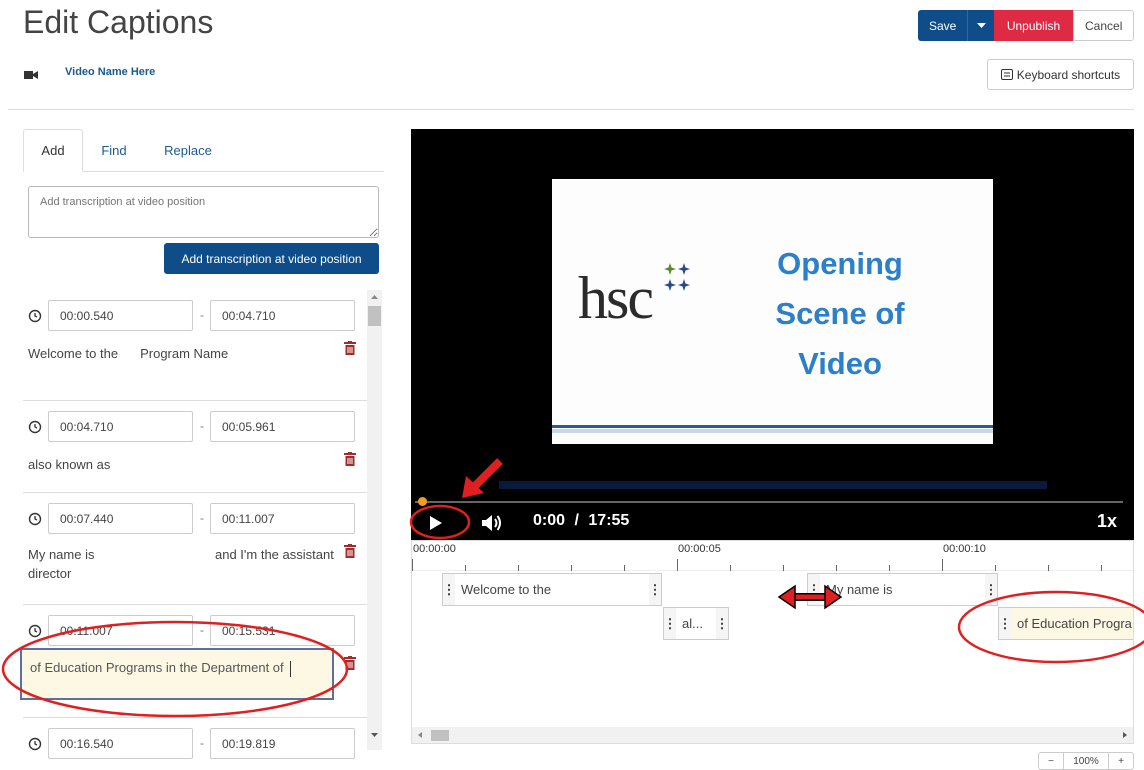 The image size is (1144, 770). What do you see at coordinates (282, 315) in the screenshot?
I see `cue-end-time: 00:04.710` at bounding box center [282, 315].